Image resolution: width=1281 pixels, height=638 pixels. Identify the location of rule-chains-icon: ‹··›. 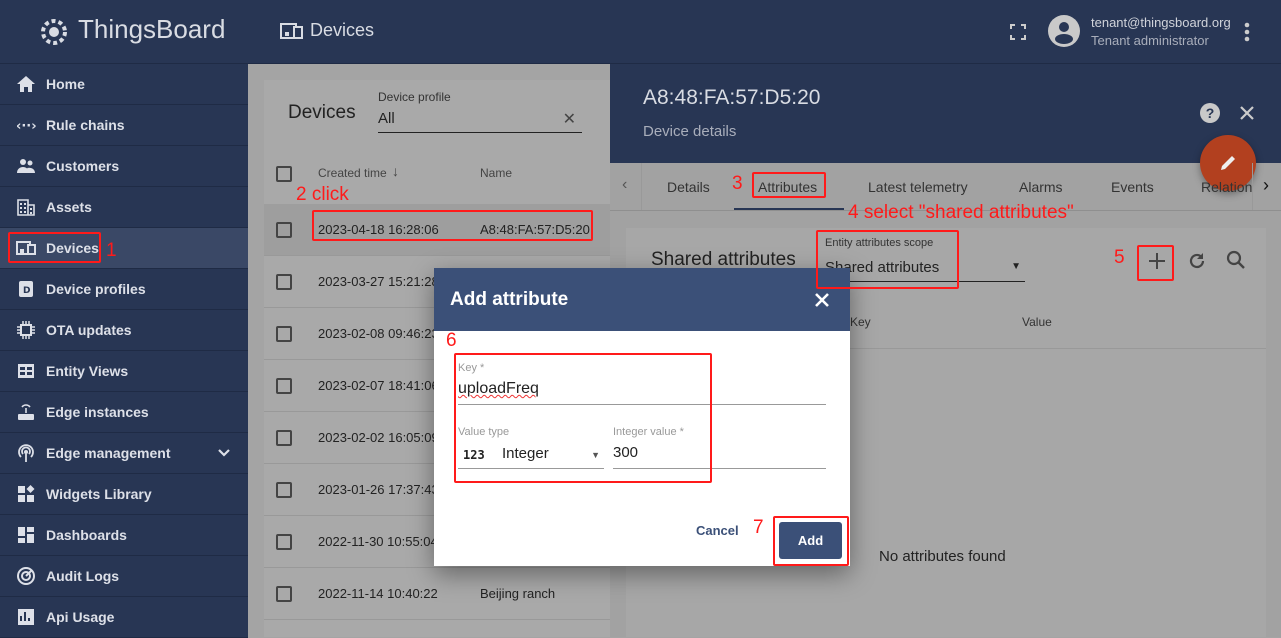
(26, 126).